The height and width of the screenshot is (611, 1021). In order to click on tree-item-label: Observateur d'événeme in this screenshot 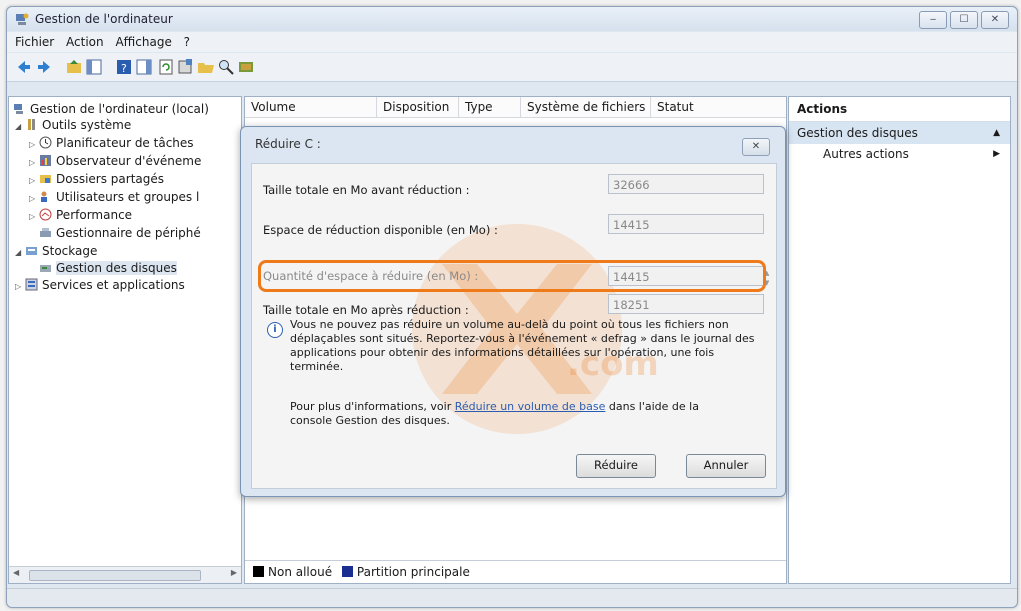, I will do `click(129, 161)`.